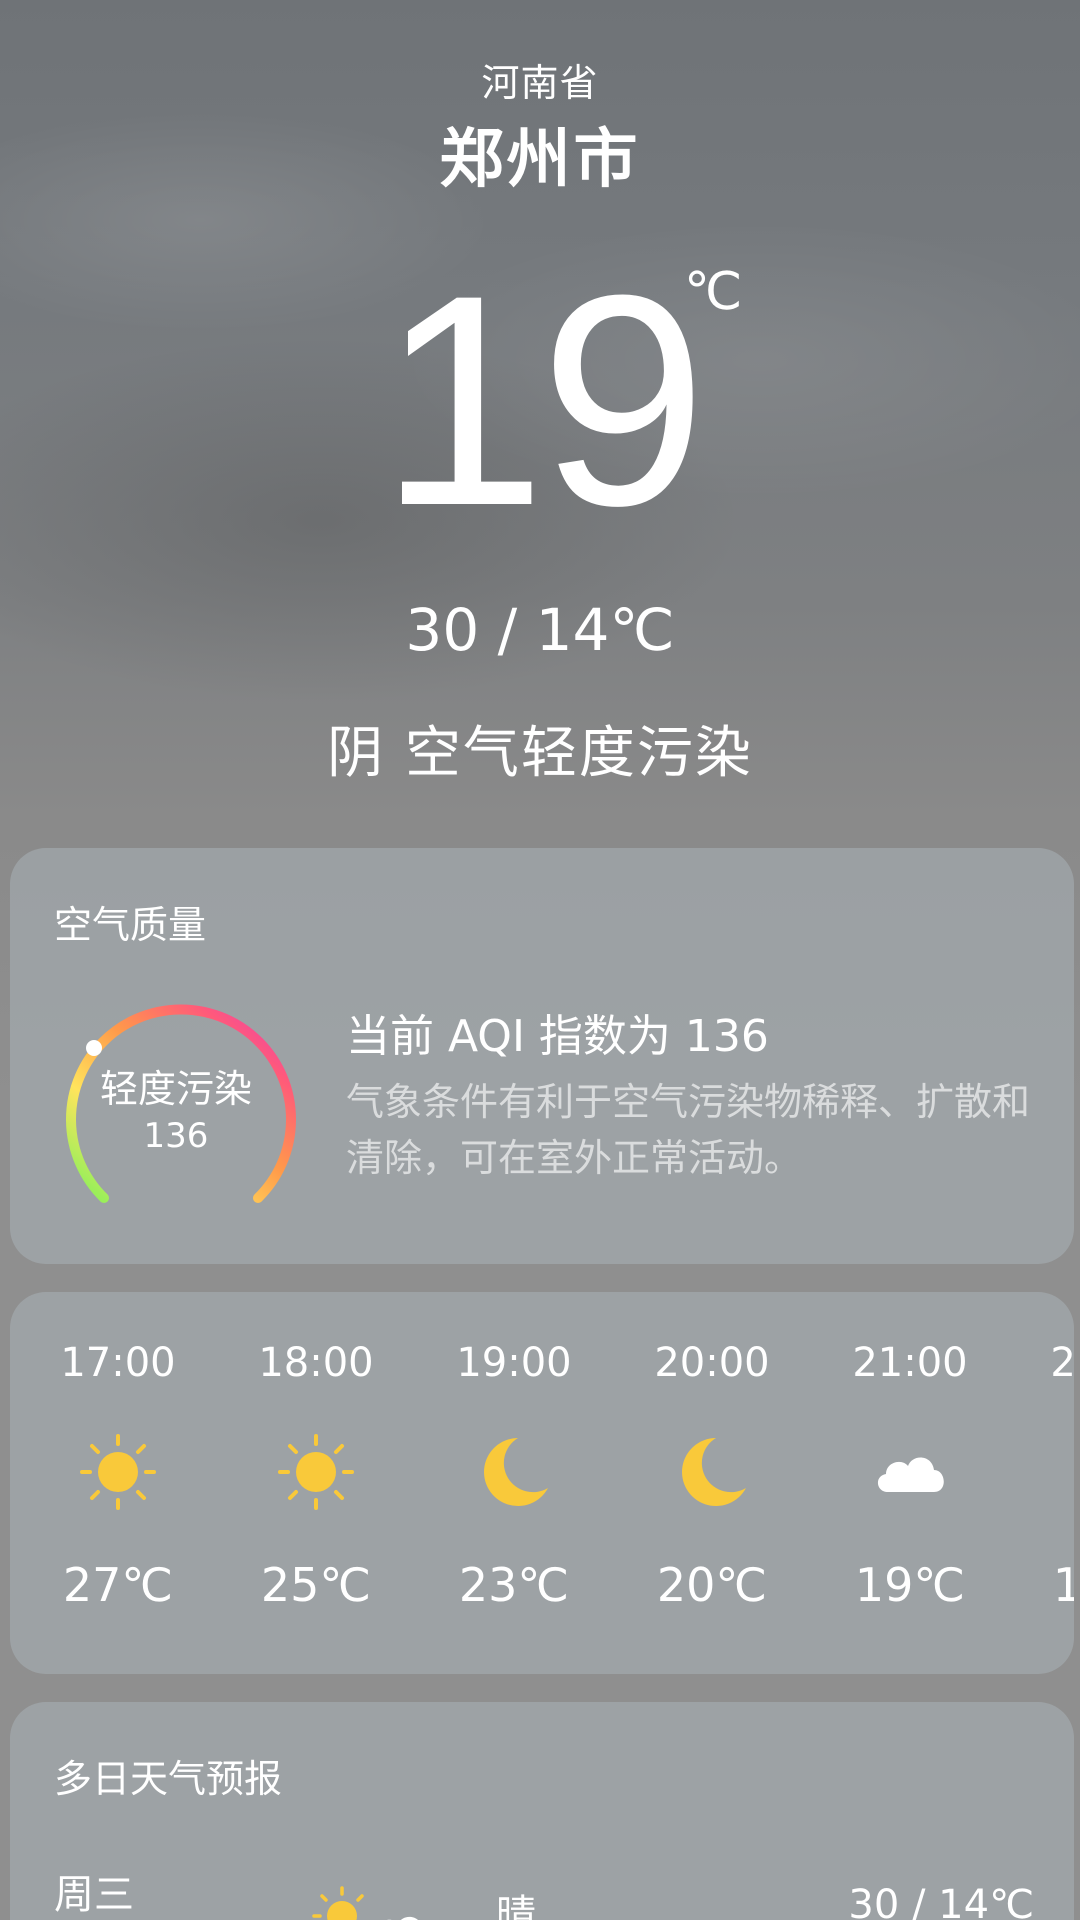  I want to click on hourly-temperature: 19℃, so click(910, 1585).